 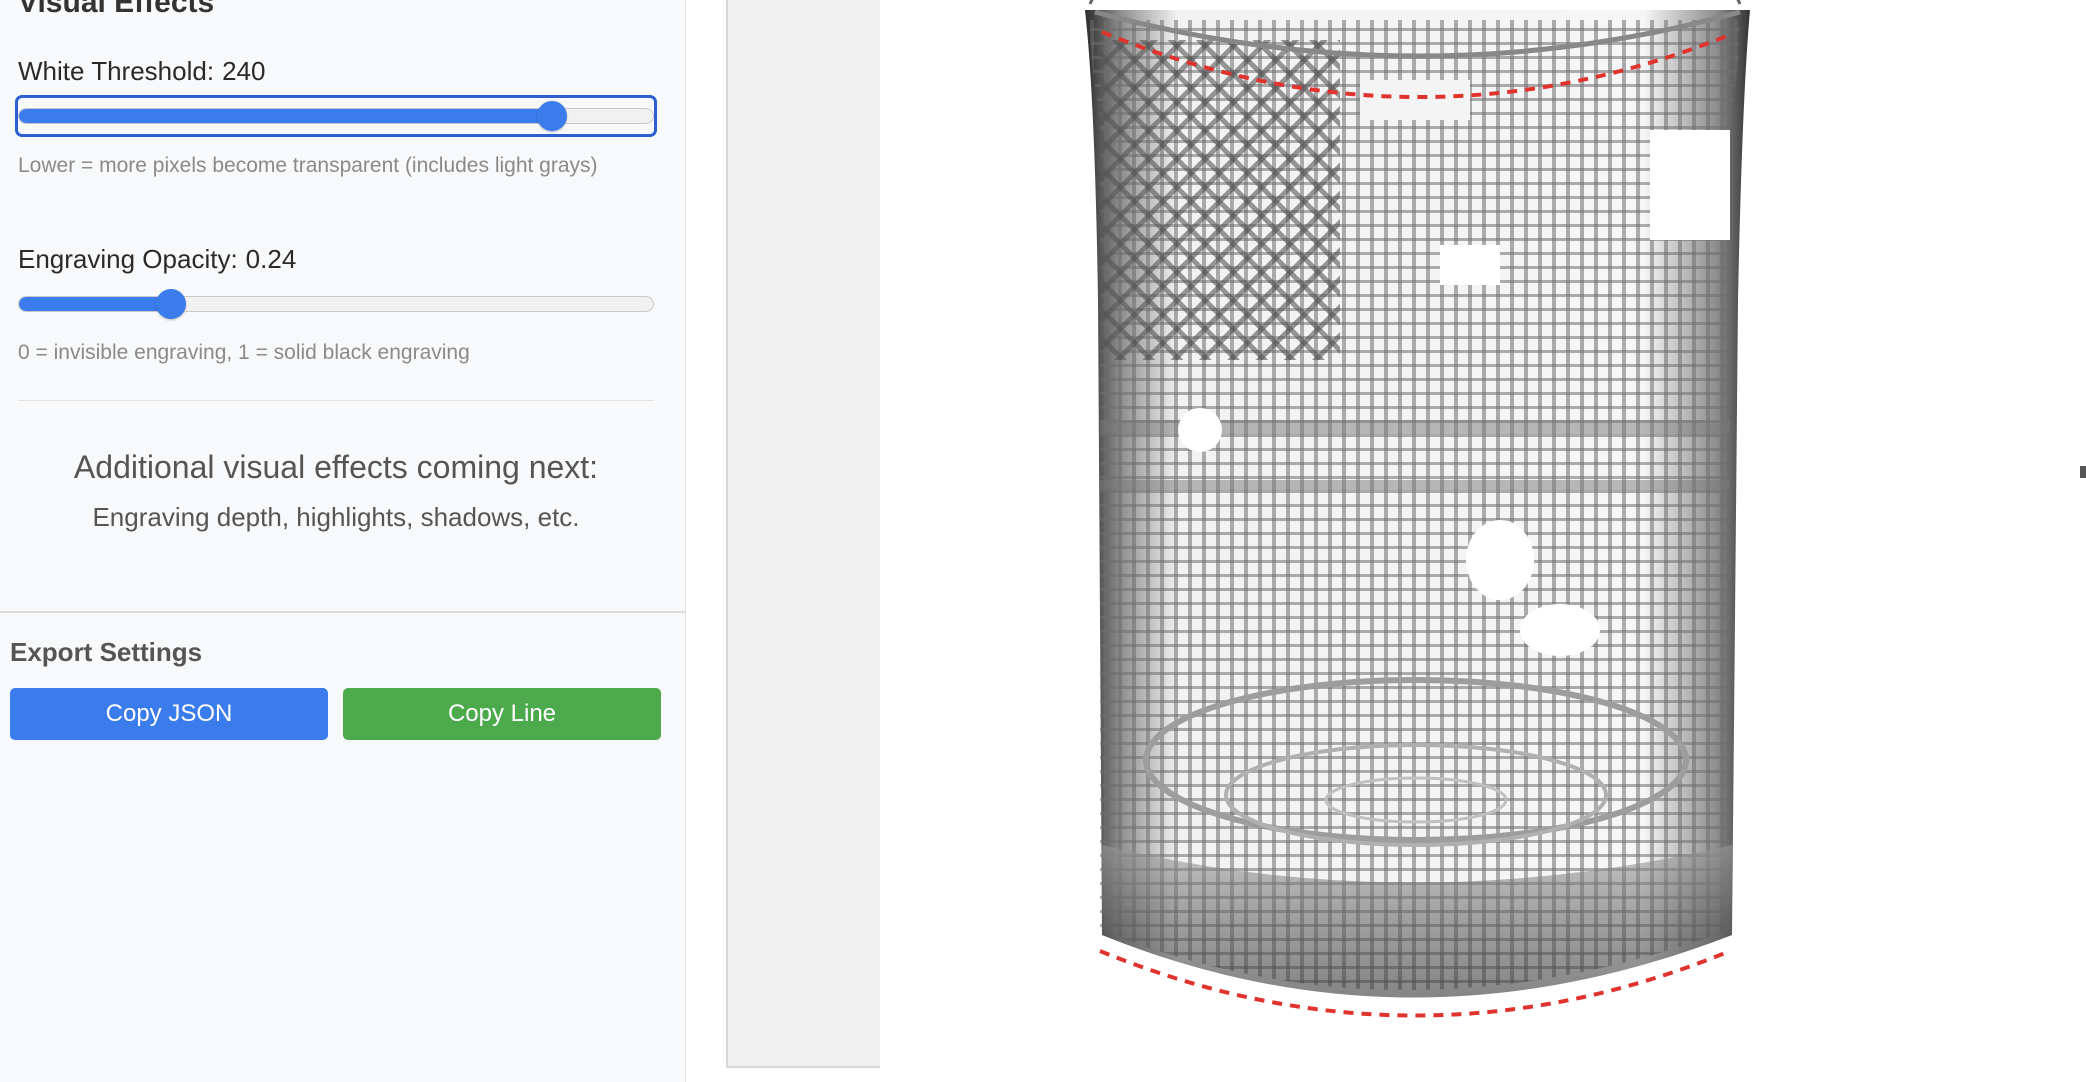 I want to click on copy-json-button: Copy JSON, so click(x=169, y=714).